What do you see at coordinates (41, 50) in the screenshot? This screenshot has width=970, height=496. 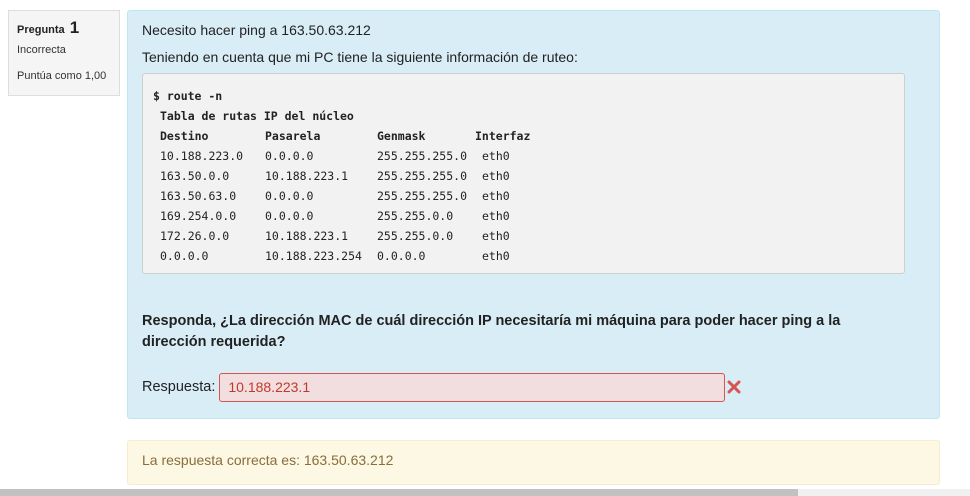 I see `question-state: Incorrecta` at bounding box center [41, 50].